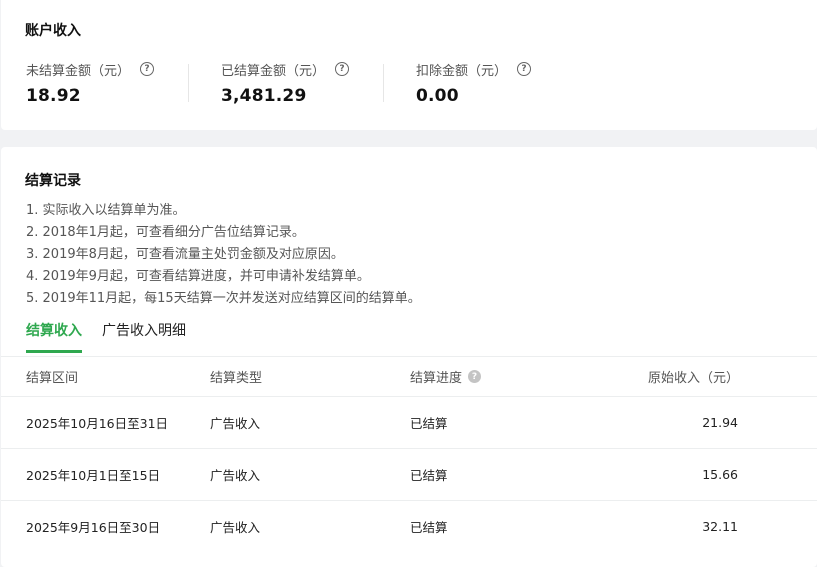  Describe the element at coordinates (436, 378) in the screenshot. I see `header-progress-label: 结算进度` at that location.